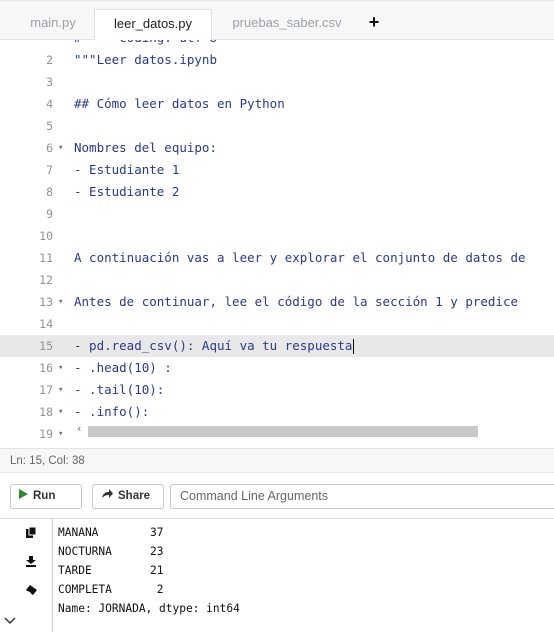 The image size is (554, 632). I want to click on cursor-position-status: Ln: 15, Col: 38, so click(277, 460).